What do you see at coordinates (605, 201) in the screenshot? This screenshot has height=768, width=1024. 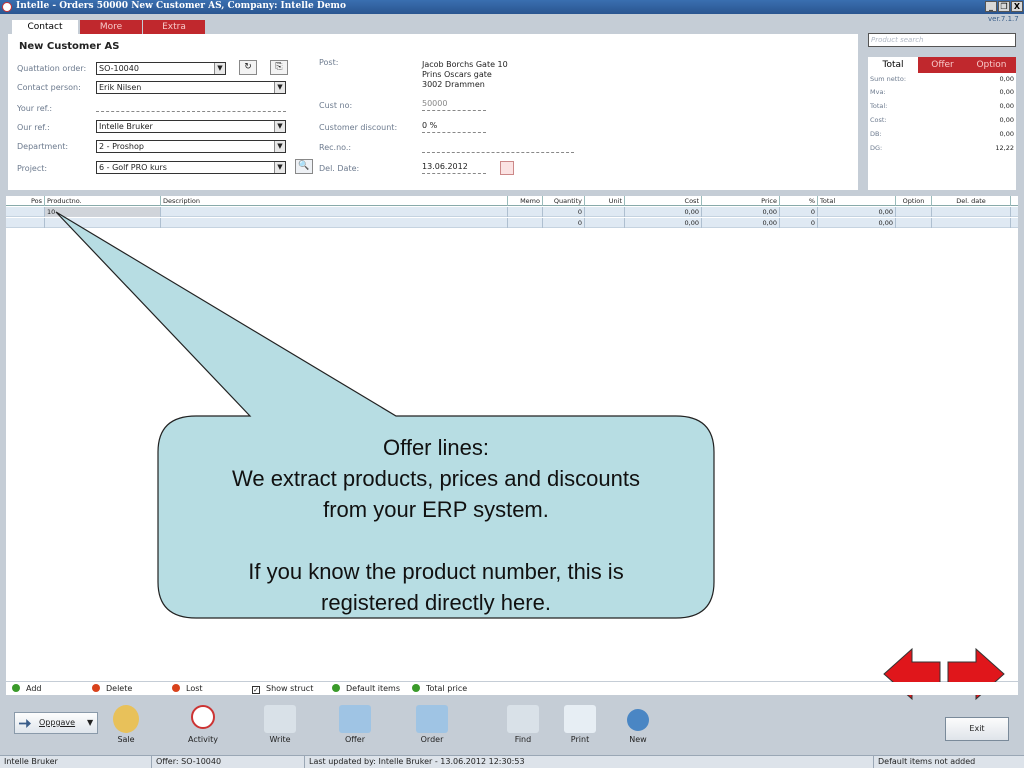 I see `col-unit: Unit` at bounding box center [605, 201].